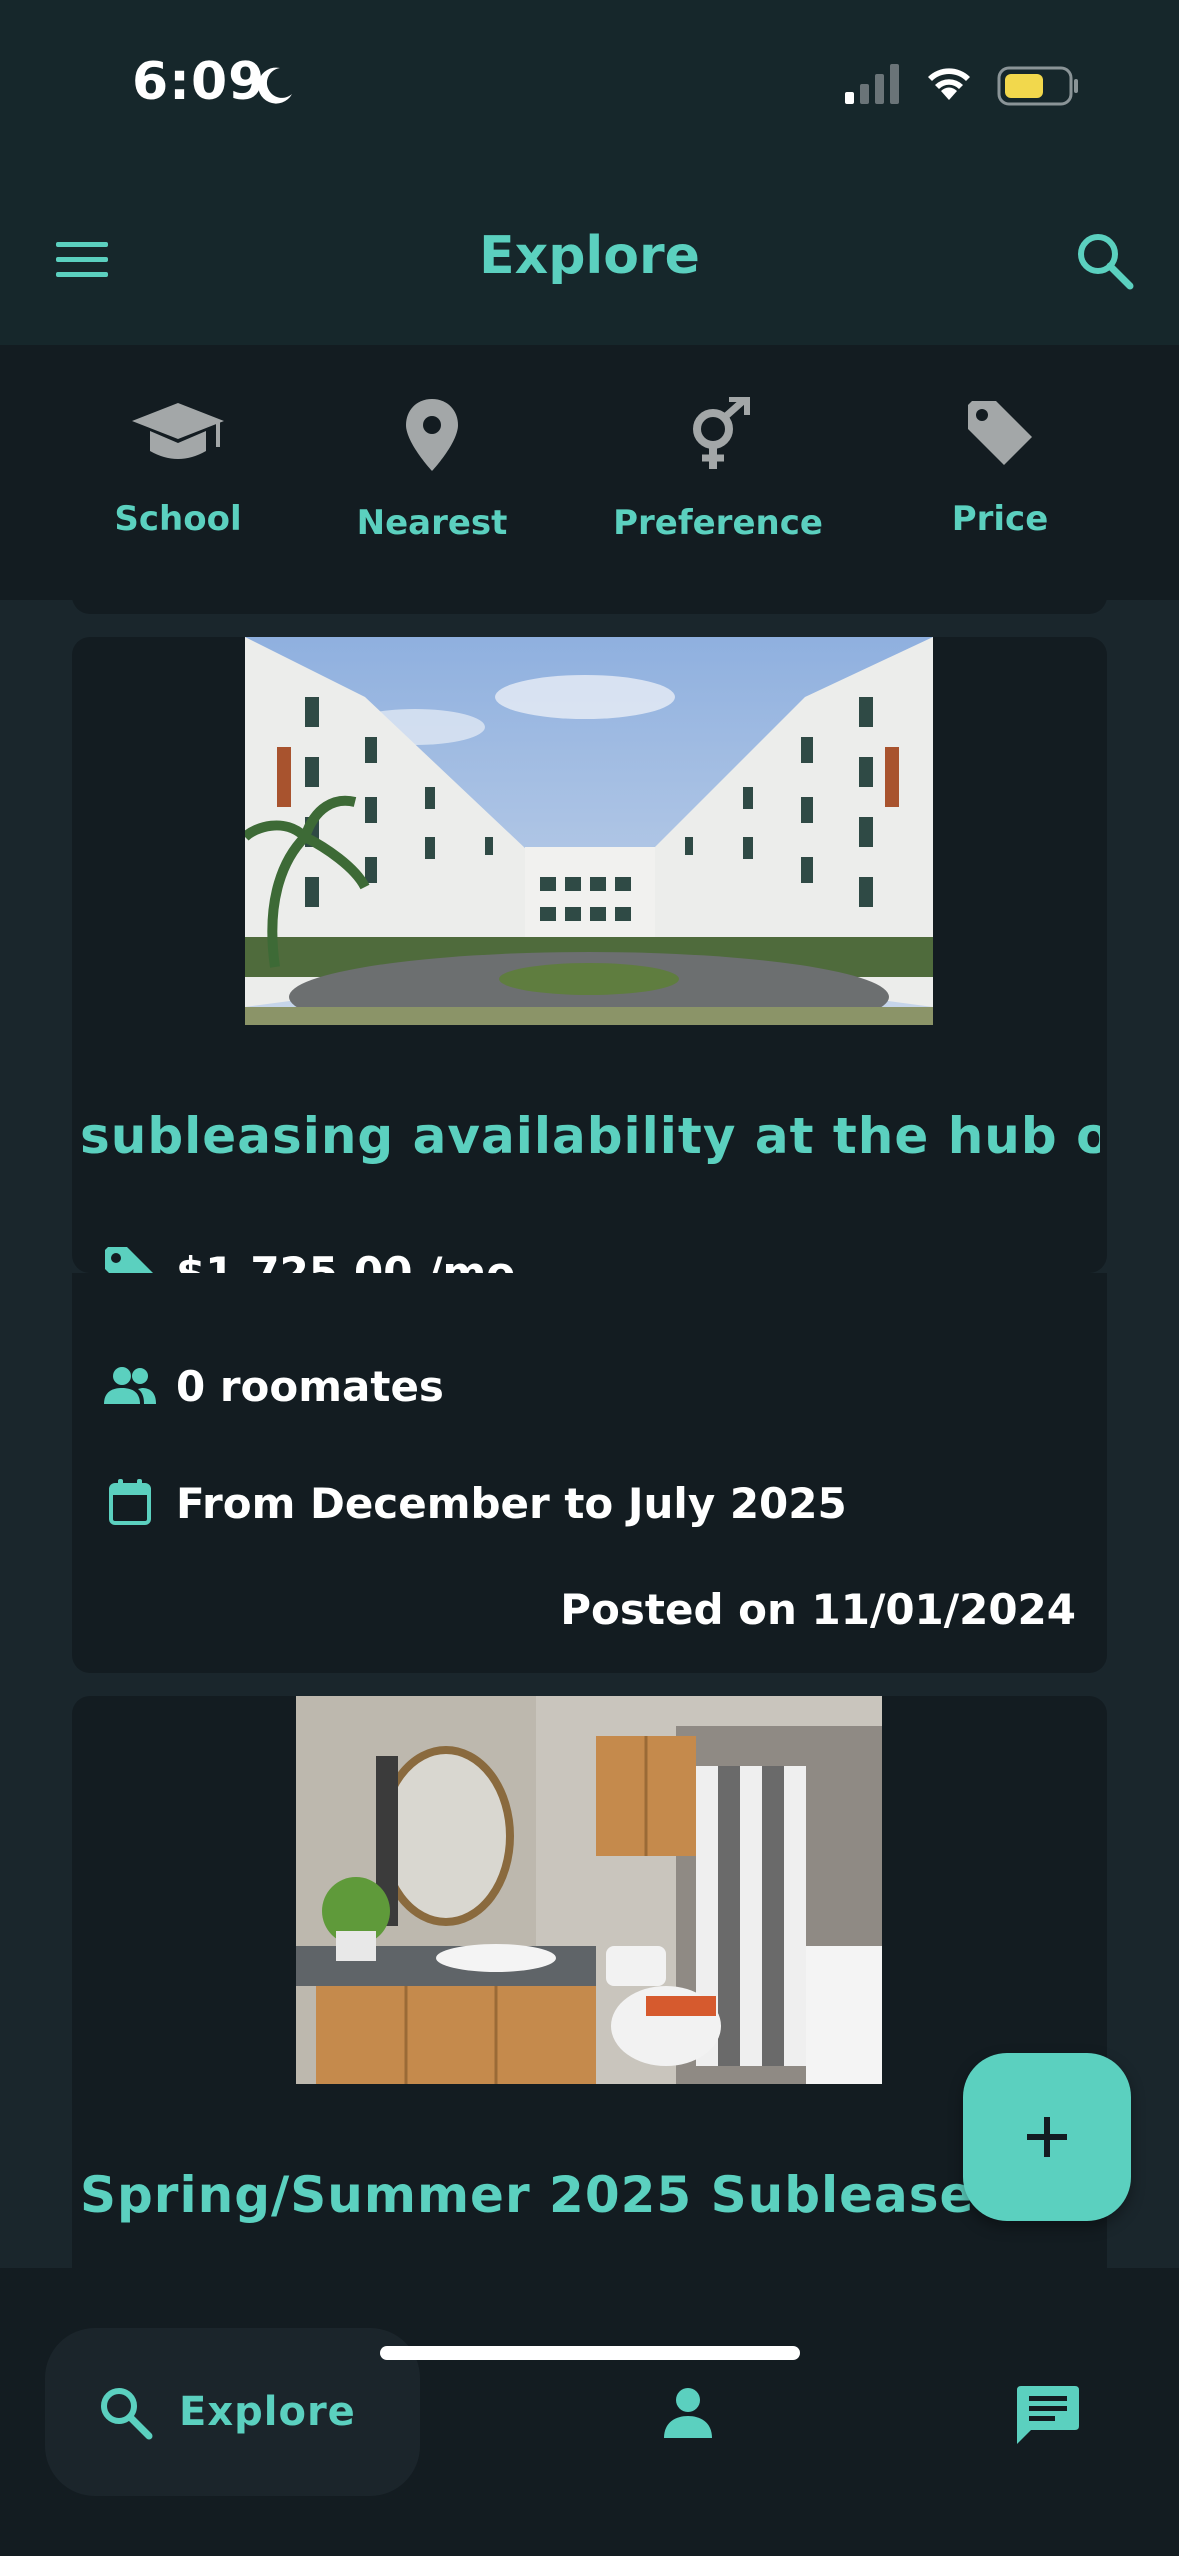  I want to click on moon-icon, so click(275, 85).